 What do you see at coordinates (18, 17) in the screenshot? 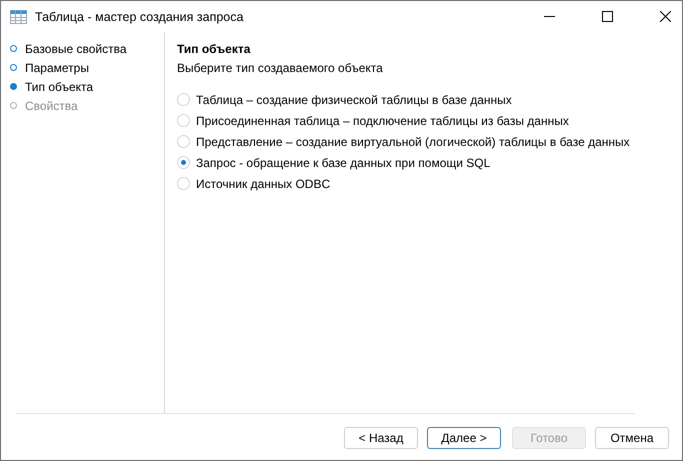
I see `table-icon` at bounding box center [18, 17].